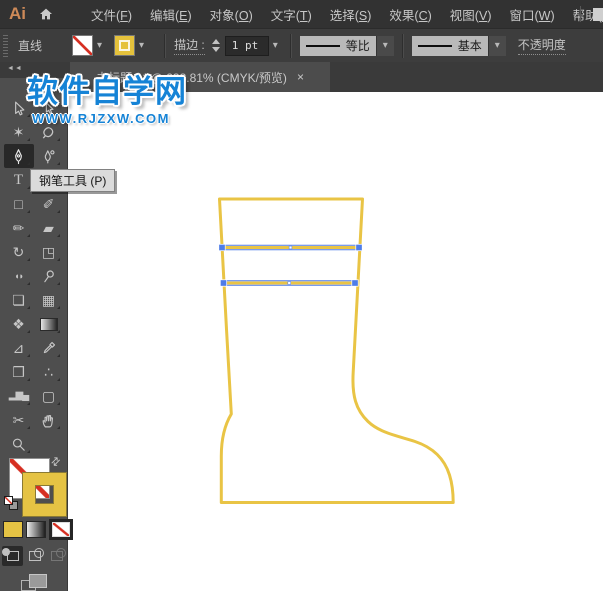 The width and height of the screenshot is (603, 591). I want to click on menu-item-c: 效果(C), so click(410, 14).